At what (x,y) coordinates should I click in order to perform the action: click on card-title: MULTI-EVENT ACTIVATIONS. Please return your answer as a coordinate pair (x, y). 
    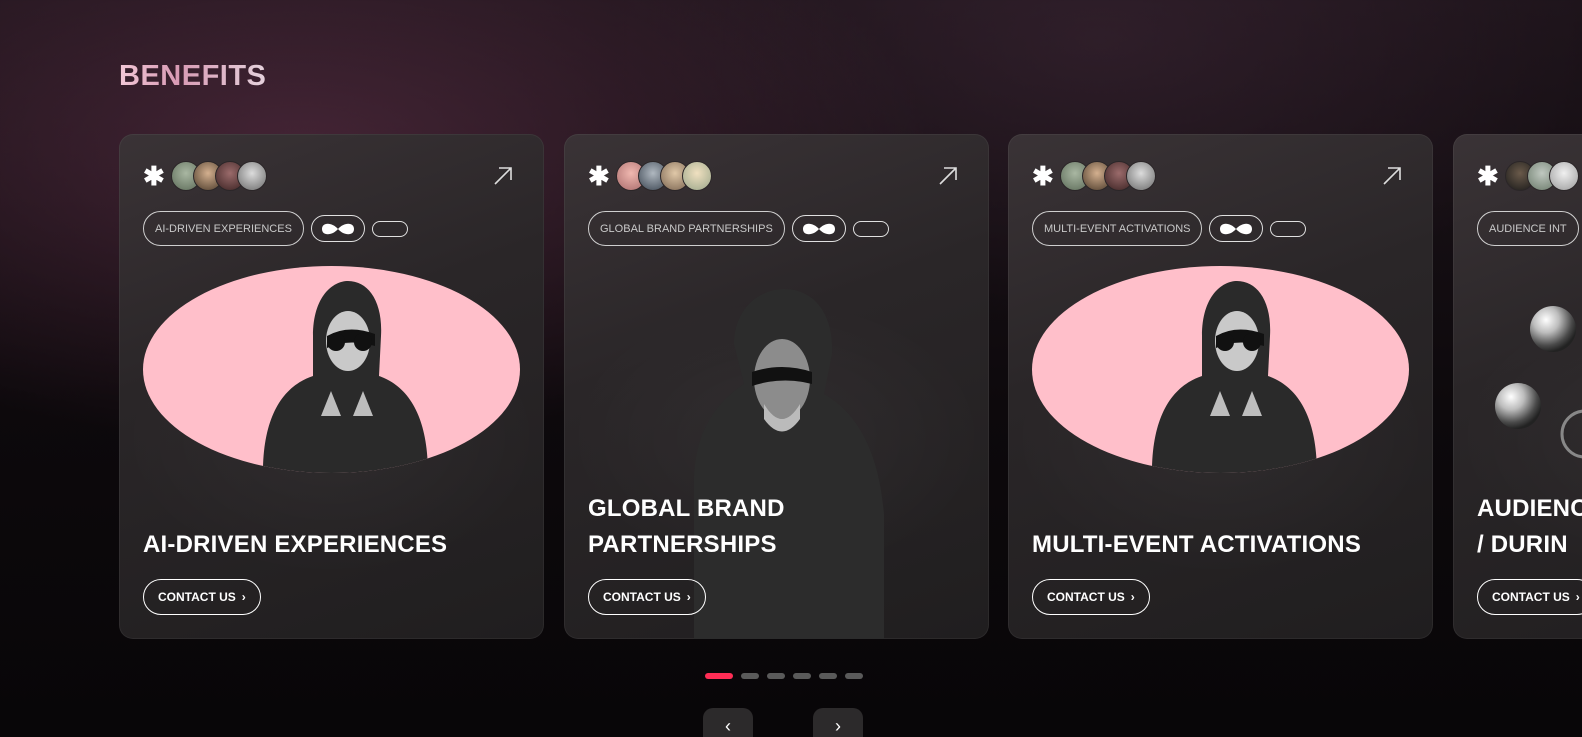
    Looking at the image, I should click on (1197, 544).